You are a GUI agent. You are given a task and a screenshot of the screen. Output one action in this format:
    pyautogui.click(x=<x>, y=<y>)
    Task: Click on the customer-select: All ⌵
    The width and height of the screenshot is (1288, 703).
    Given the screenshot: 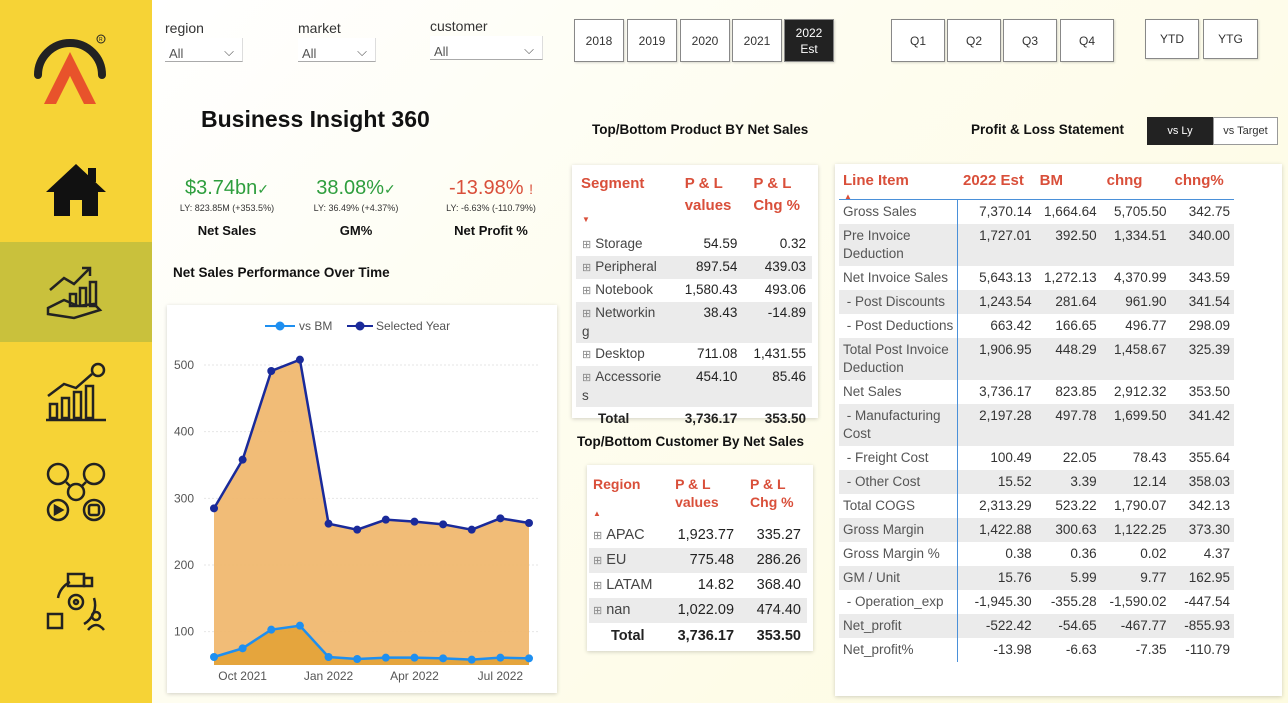 What is the action you would take?
    pyautogui.click(x=486, y=48)
    